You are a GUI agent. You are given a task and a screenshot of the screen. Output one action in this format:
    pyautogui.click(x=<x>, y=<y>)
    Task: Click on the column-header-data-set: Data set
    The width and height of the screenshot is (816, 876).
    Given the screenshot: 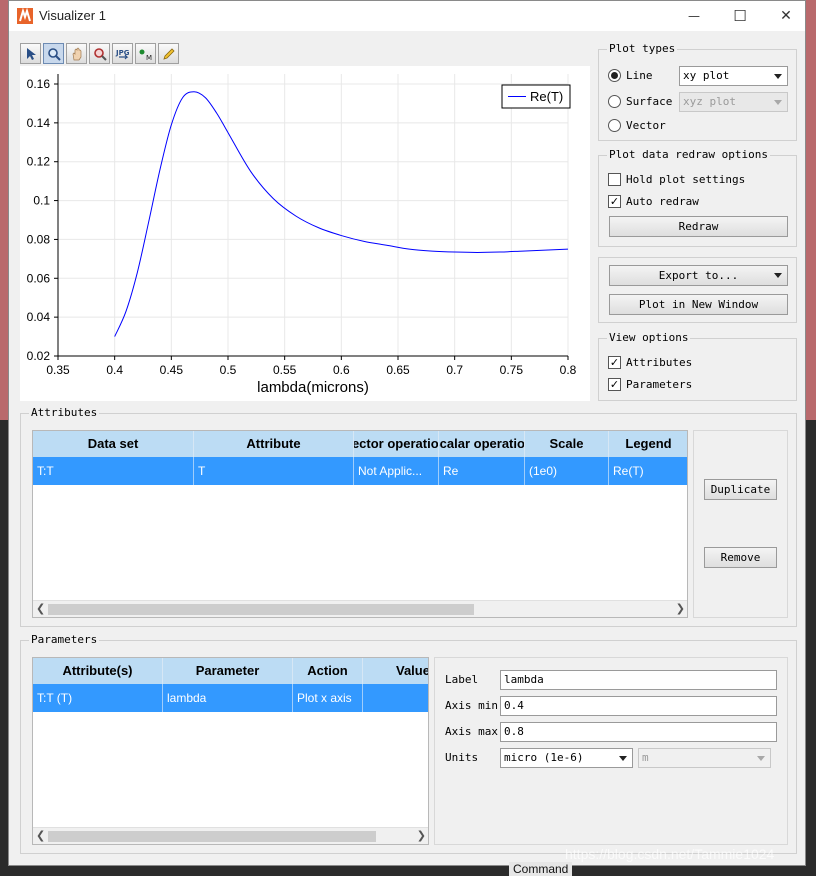 What is the action you would take?
    pyautogui.click(x=113, y=444)
    